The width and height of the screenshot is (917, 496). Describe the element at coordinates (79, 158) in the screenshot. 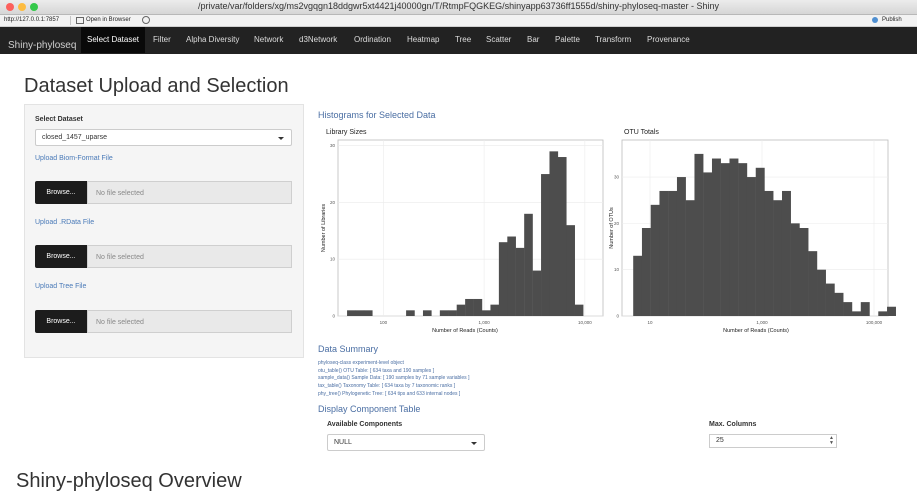

I see `biom-format-link: Biom-Format` at that location.